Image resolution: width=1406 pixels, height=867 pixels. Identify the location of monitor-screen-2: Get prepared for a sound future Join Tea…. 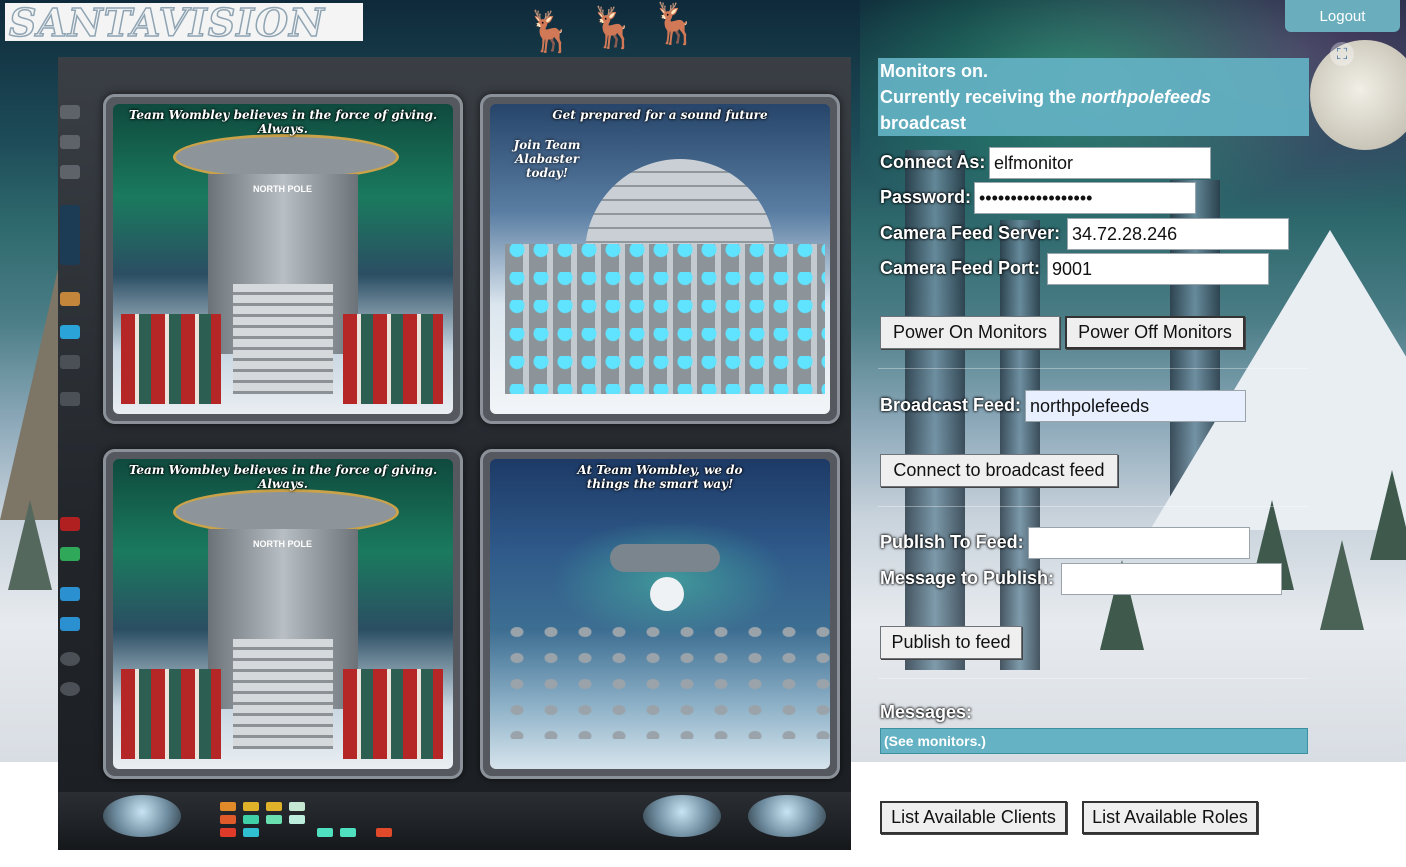
(660, 259).